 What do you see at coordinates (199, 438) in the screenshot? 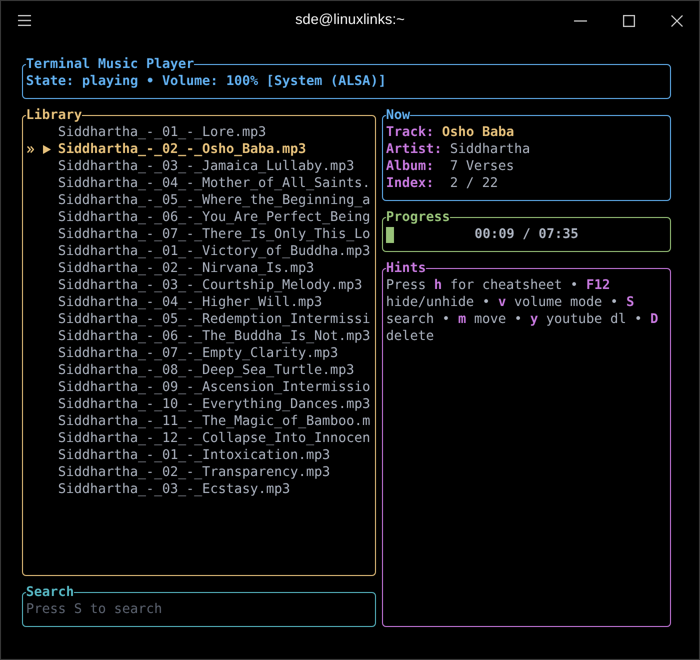
I see `library-item: Siddhartha_-_12_-_Collapse_Into_Innocen` at bounding box center [199, 438].